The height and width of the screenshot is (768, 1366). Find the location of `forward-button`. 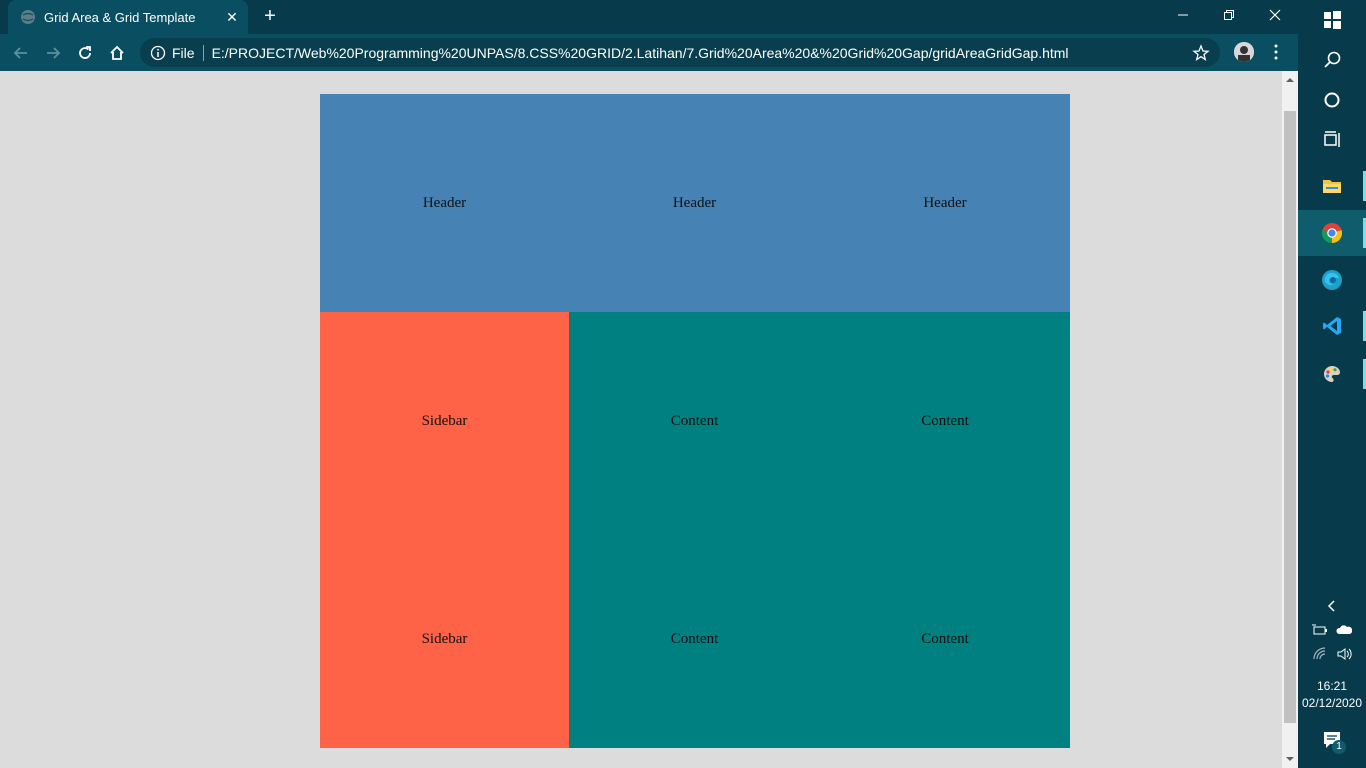

forward-button is located at coordinates (53, 53).